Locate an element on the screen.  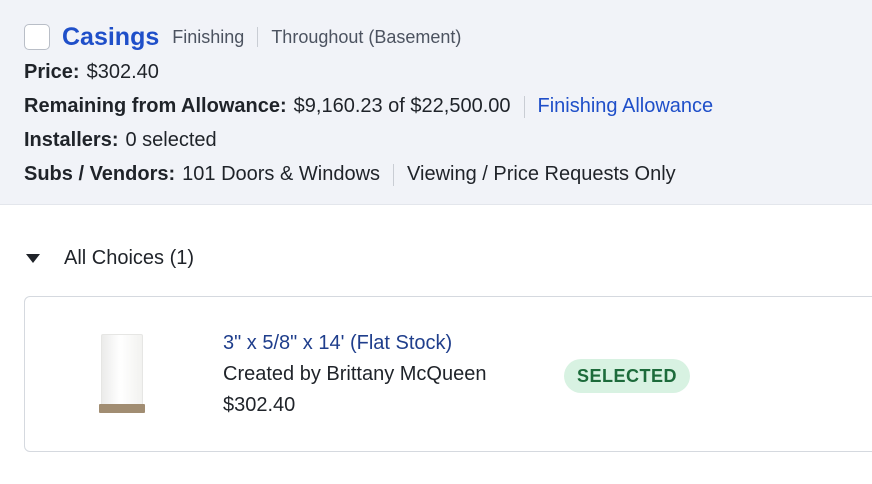
status-badge: SELECTED is located at coordinates (627, 376).